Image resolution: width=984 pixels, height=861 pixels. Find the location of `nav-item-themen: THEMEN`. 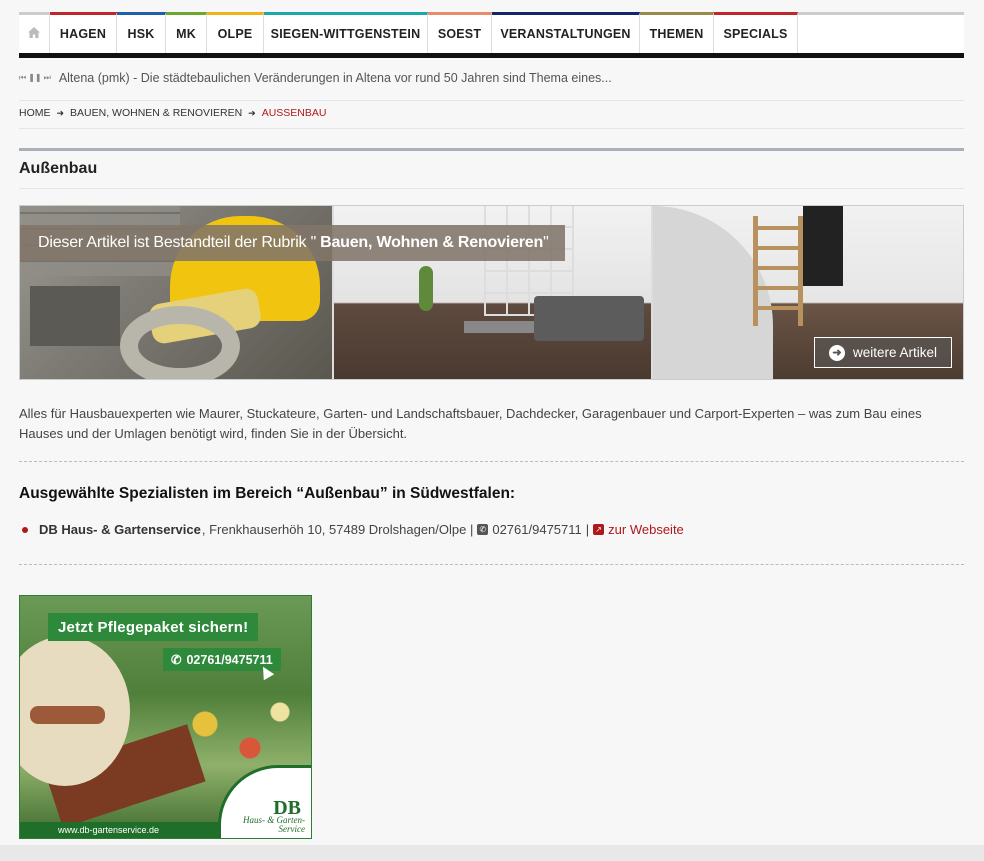

nav-item-themen: THEMEN is located at coordinates (677, 32).